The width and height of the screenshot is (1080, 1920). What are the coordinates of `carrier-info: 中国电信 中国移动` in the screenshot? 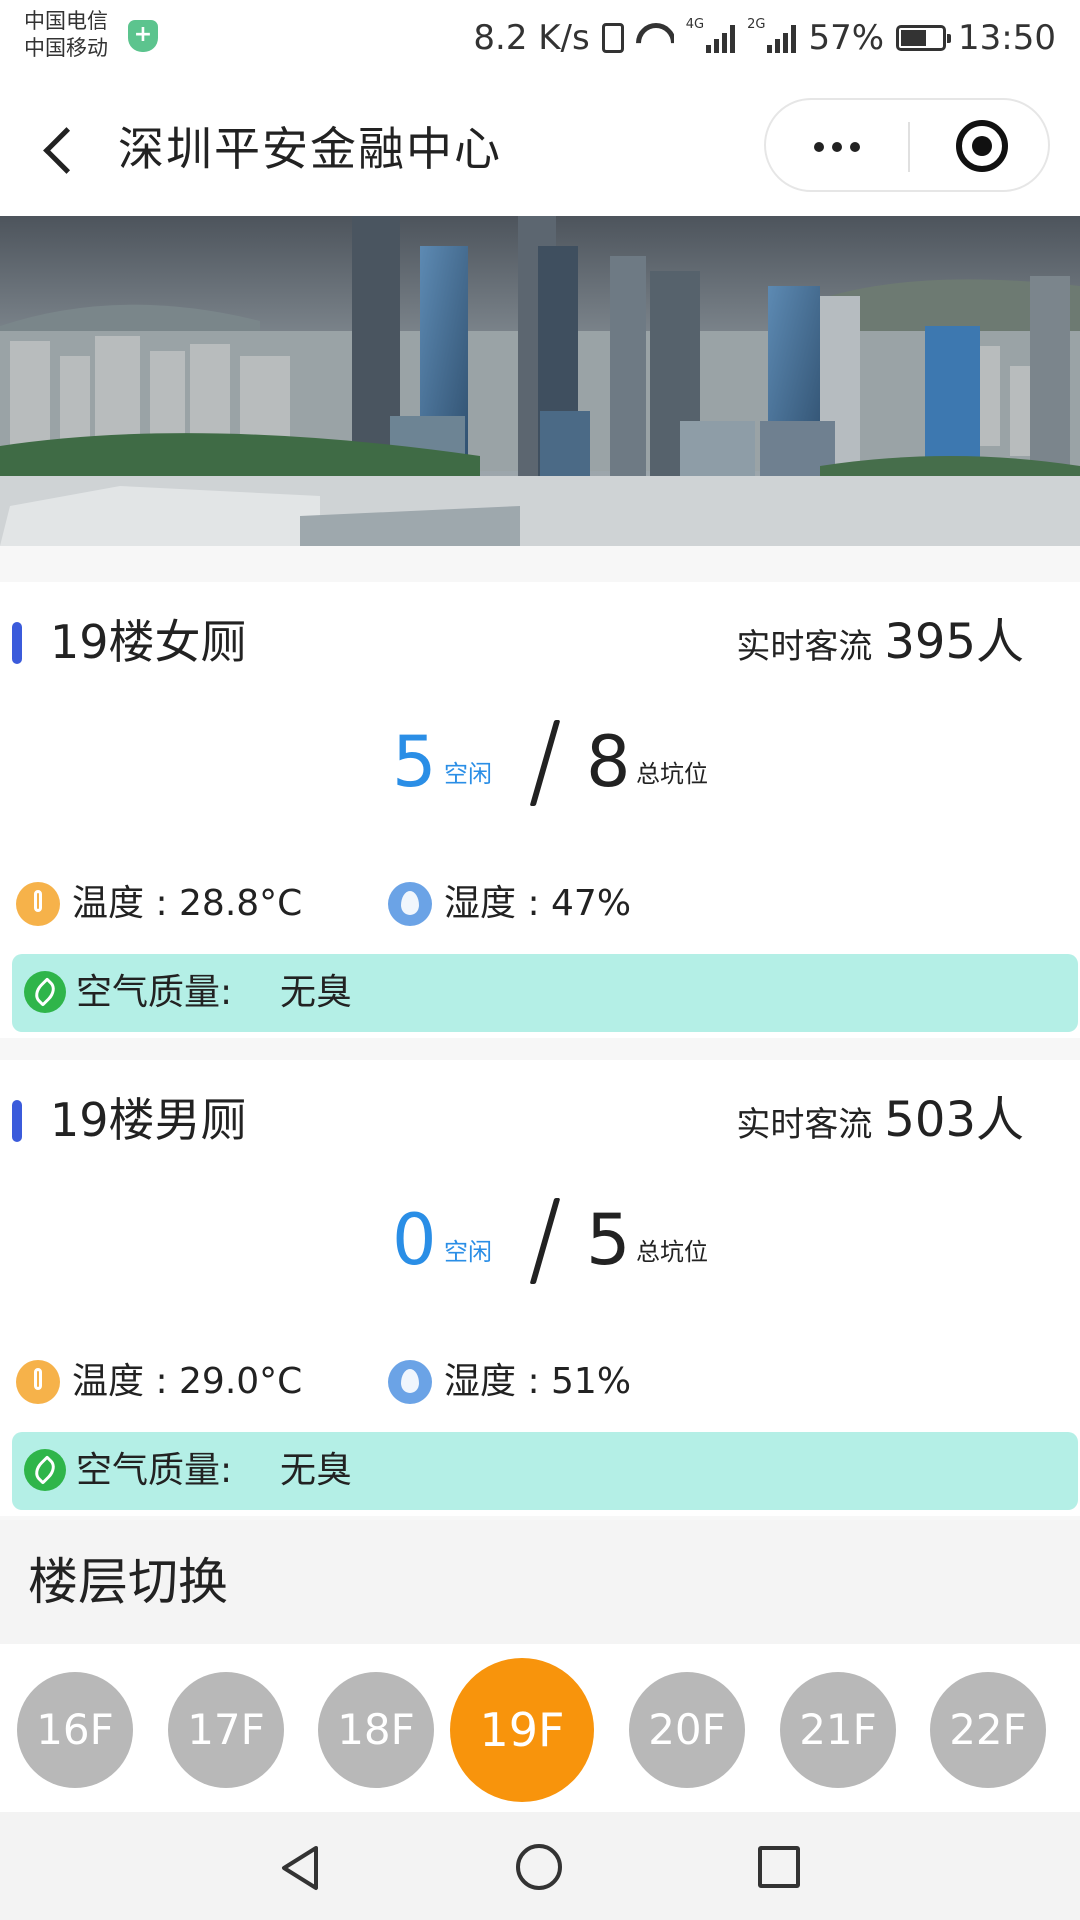 It's located at (66, 35).